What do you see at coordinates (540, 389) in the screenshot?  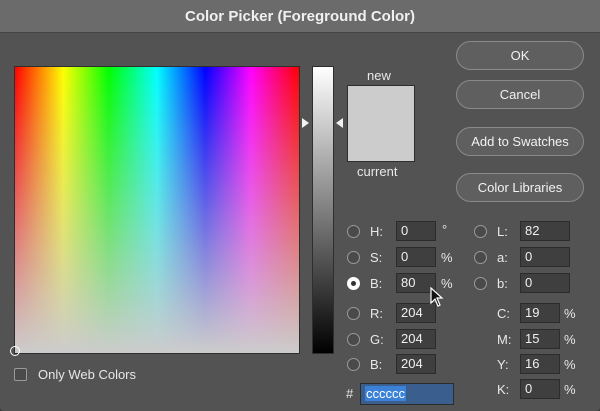 I see `k-input: 0` at bounding box center [540, 389].